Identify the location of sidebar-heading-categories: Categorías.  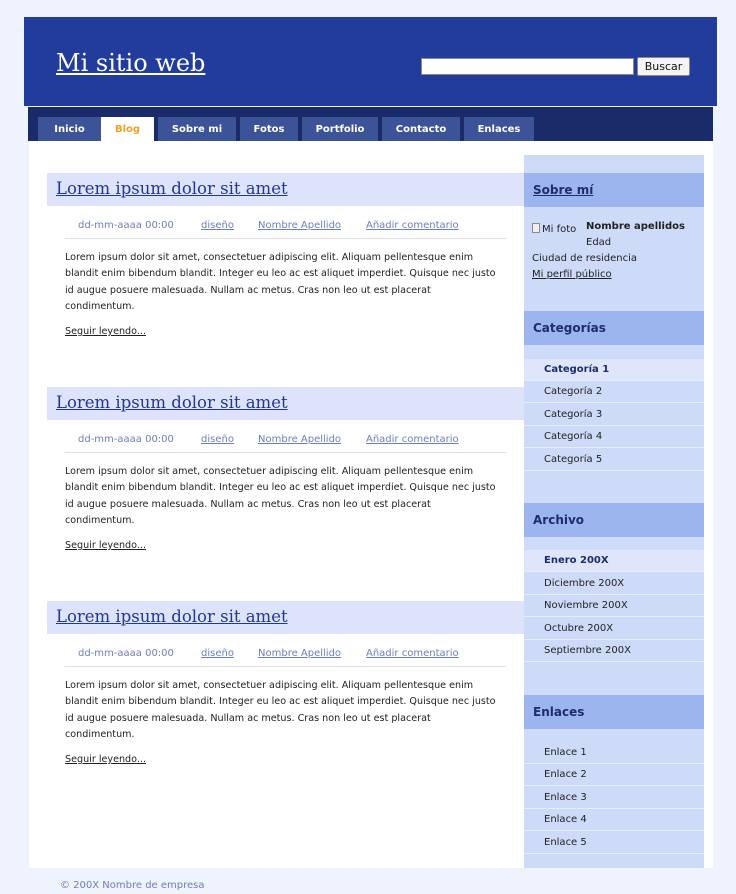
(614, 328).